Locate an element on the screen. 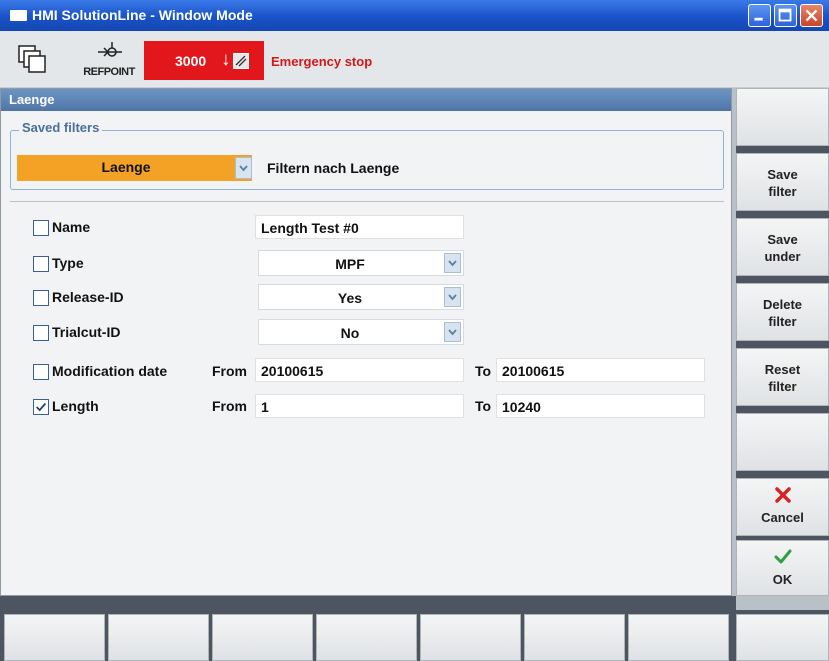  app-icon is located at coordinates (18, 15).